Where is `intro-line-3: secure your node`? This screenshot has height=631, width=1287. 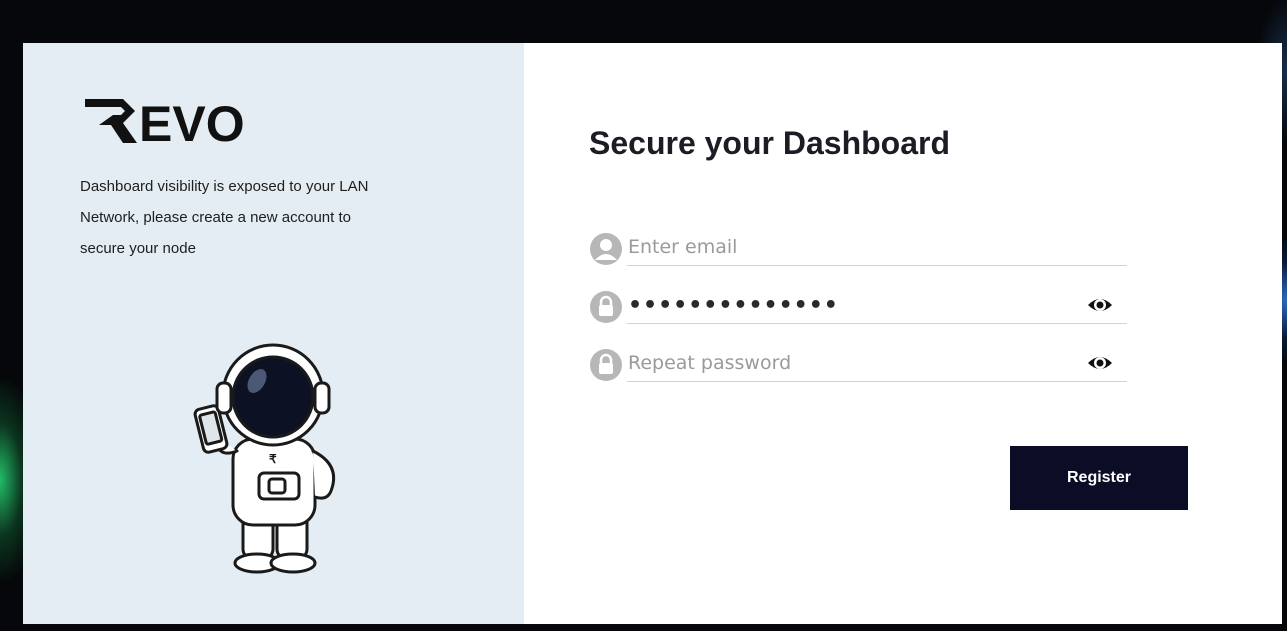 intro-line-3: secure your node is located at coordinates (138, 248).